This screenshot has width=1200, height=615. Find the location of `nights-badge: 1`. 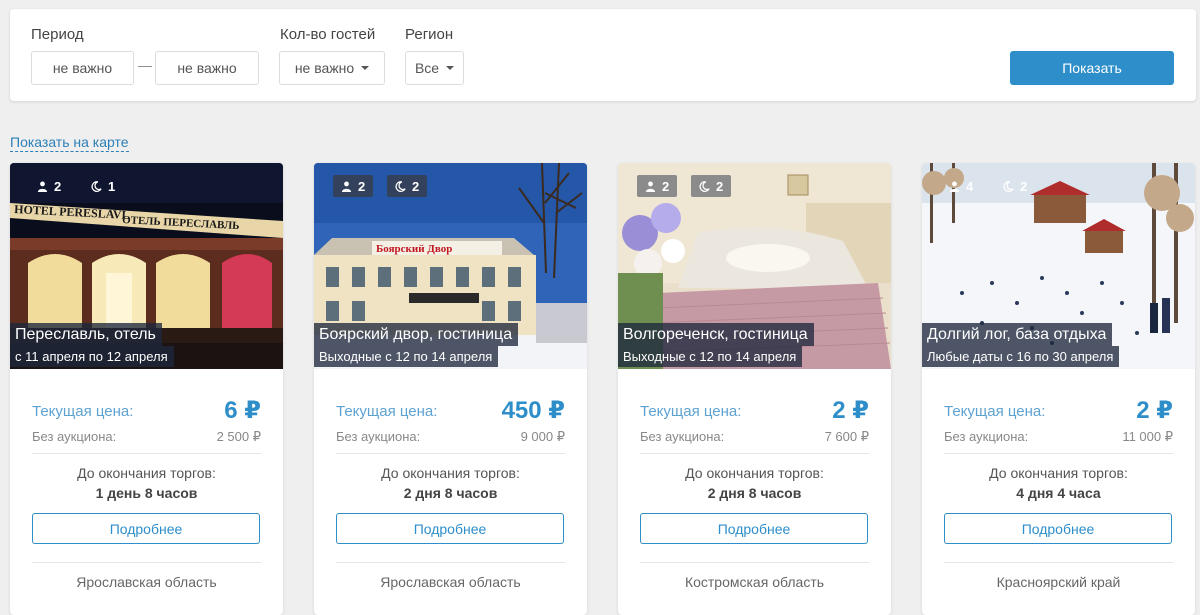

nights-badge: 1 is located at coordinates (103, 186).